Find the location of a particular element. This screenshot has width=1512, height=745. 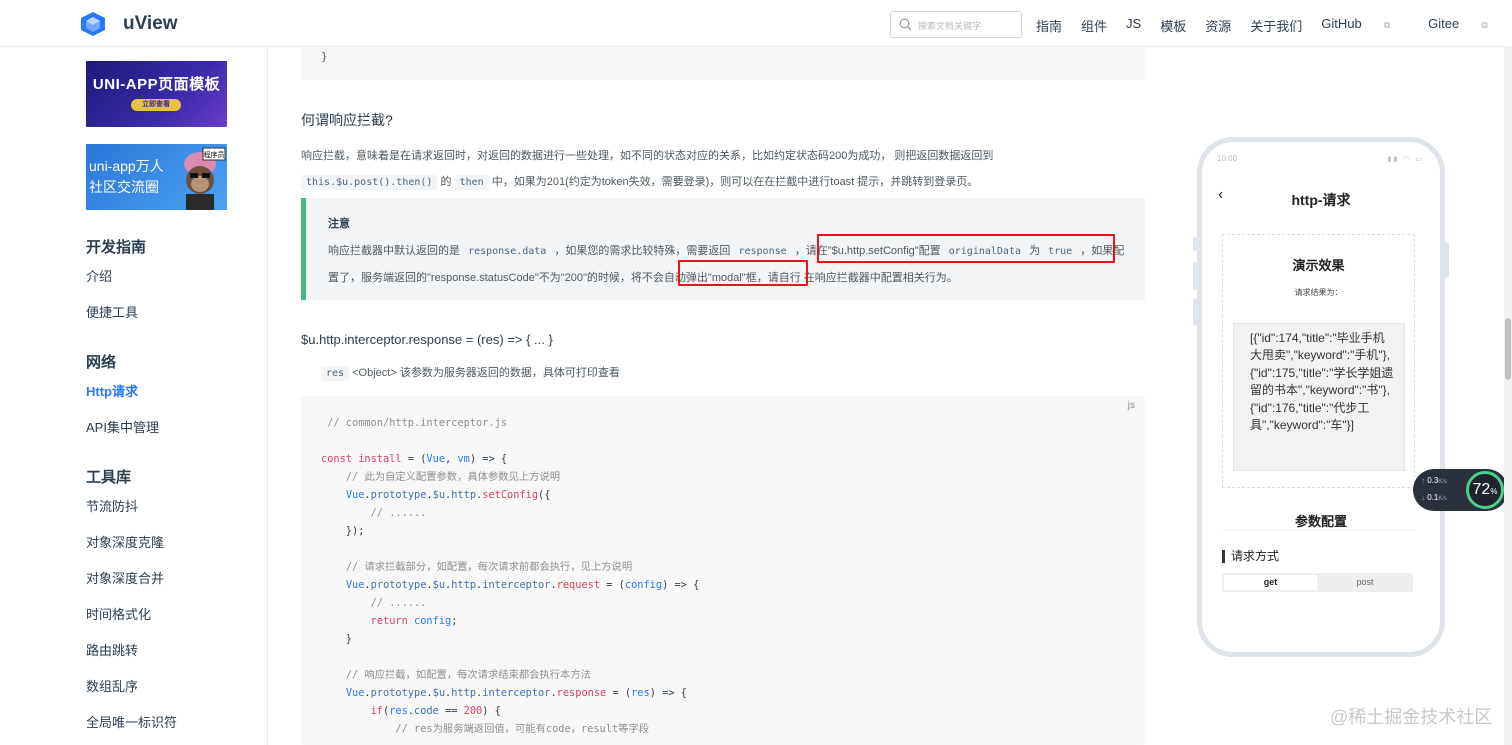

signal-wifi-battery-icon: ▮▮ ◠ ▭ is located at coordinates (1405, 159).